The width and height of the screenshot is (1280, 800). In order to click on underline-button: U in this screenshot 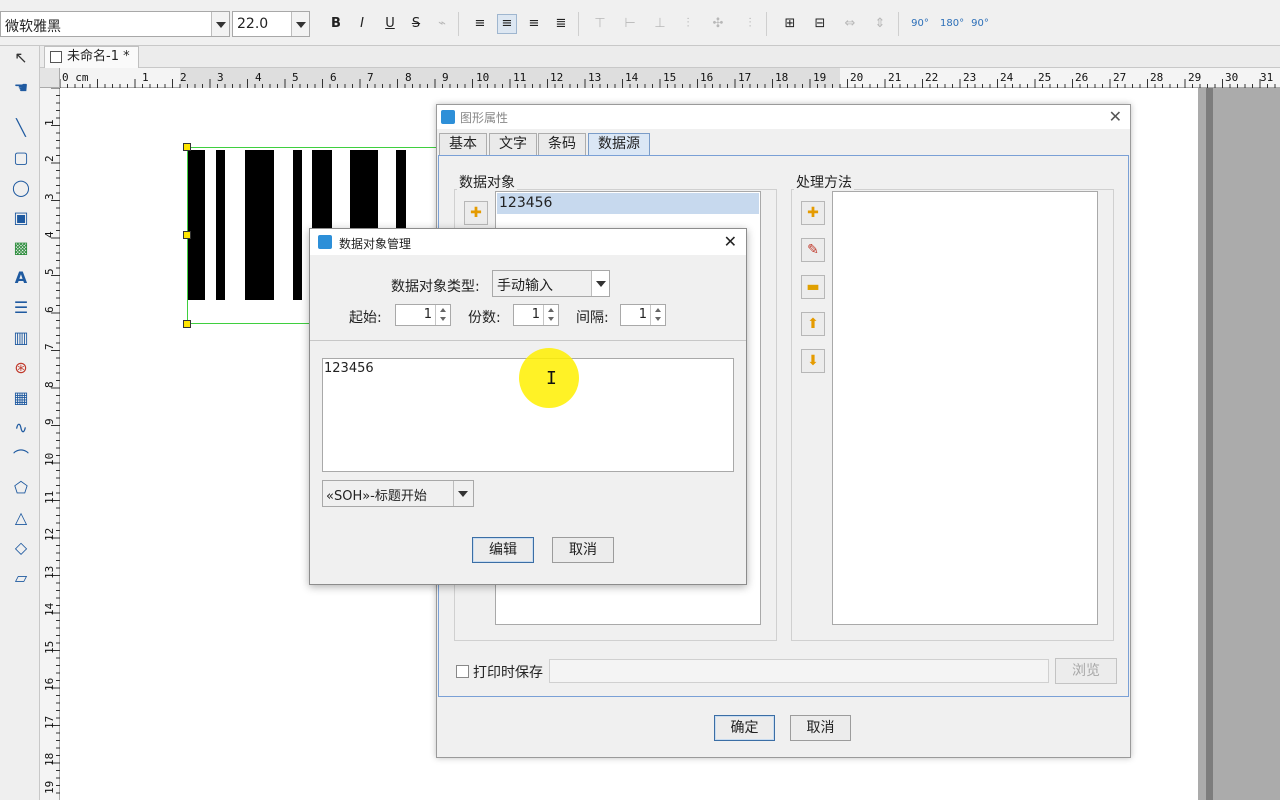, I will do `click(390, 24)`.